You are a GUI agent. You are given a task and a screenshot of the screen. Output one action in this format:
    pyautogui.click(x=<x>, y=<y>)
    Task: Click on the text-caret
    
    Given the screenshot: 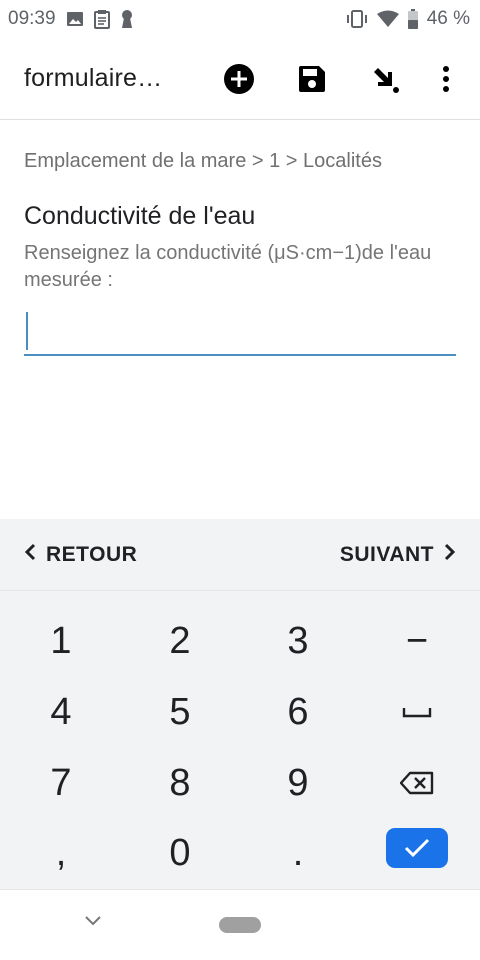 What is the action you would take?
    pyautogui.click(x=27, y=331)
    